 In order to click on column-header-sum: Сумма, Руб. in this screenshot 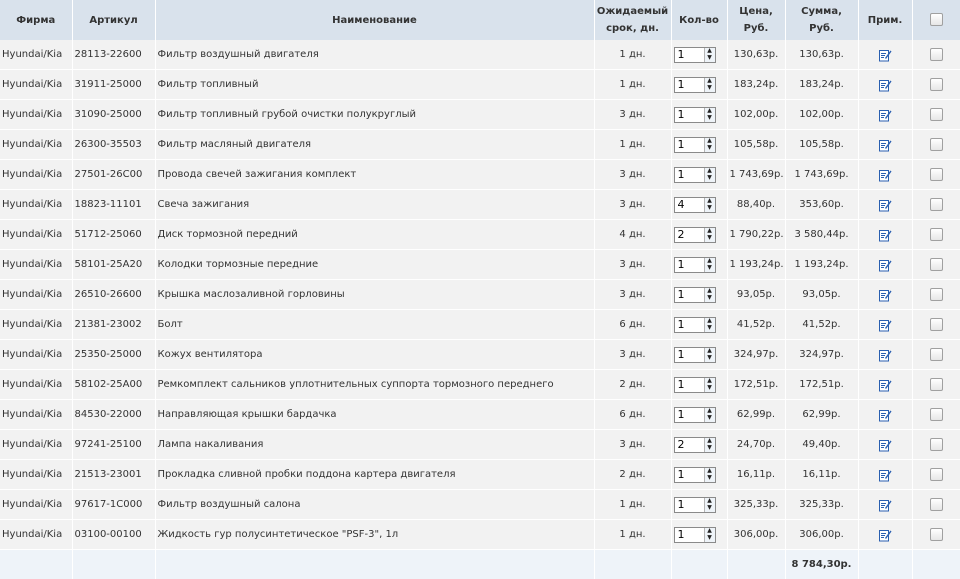, I will do `click(821, 20)`.